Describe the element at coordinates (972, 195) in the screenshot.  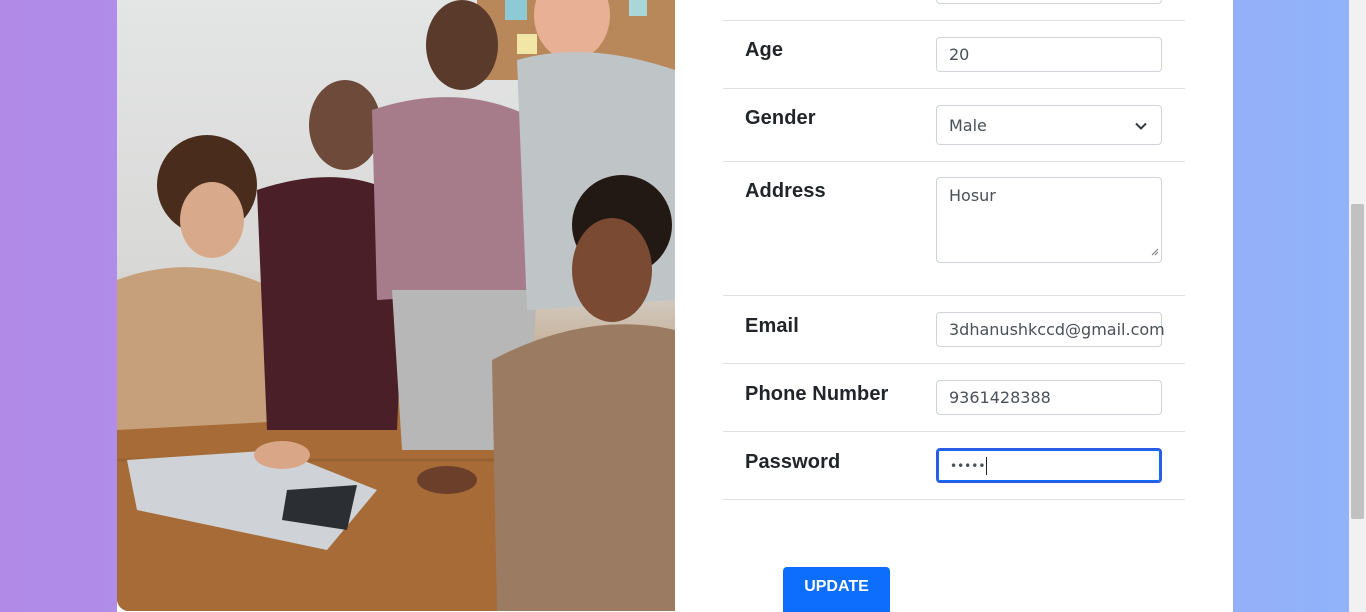
I see `address-value: Hosur` at that location.